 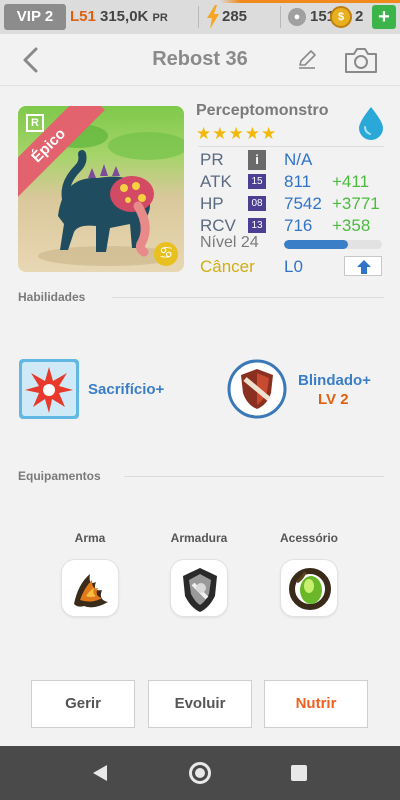 What do you see at coordinates (216, 181) in the screenshot?
I see `stat-key: ATK` at bounding box center [216, 181].